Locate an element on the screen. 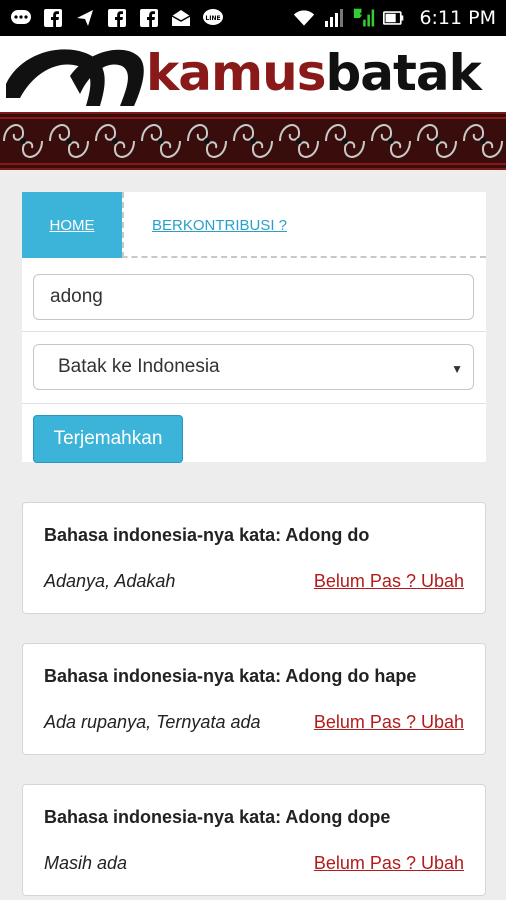 The width and height of the screenshot is (506, 900). sim-badge: 2 is located at coordinates (362, 16).